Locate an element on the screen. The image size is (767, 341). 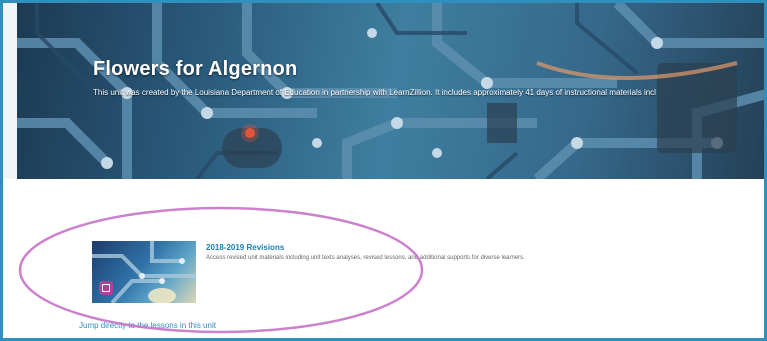
revisions-title-link: 2018-2019 Revisions is located at coordinates (245, 247).